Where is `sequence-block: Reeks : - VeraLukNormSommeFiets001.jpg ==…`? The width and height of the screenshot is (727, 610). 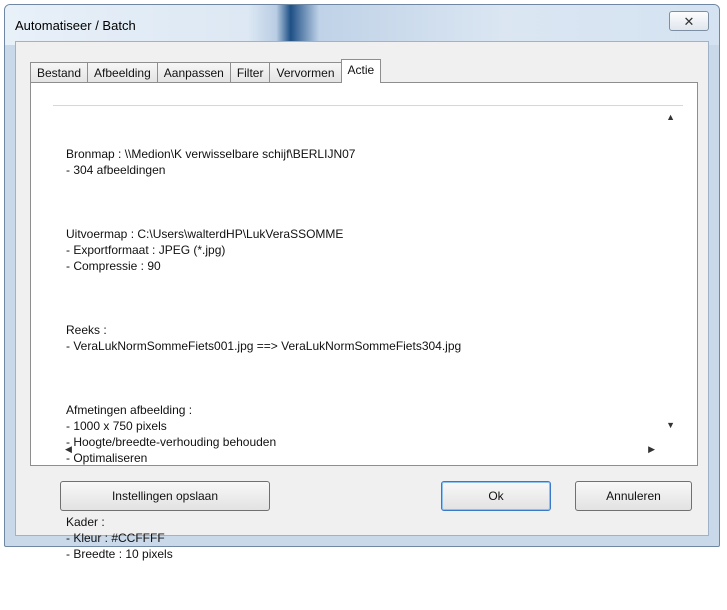 sequence-block: Reeks : - VeraLukNormSommeFiets001.jpg ==… is located at coordinates (263, 338).